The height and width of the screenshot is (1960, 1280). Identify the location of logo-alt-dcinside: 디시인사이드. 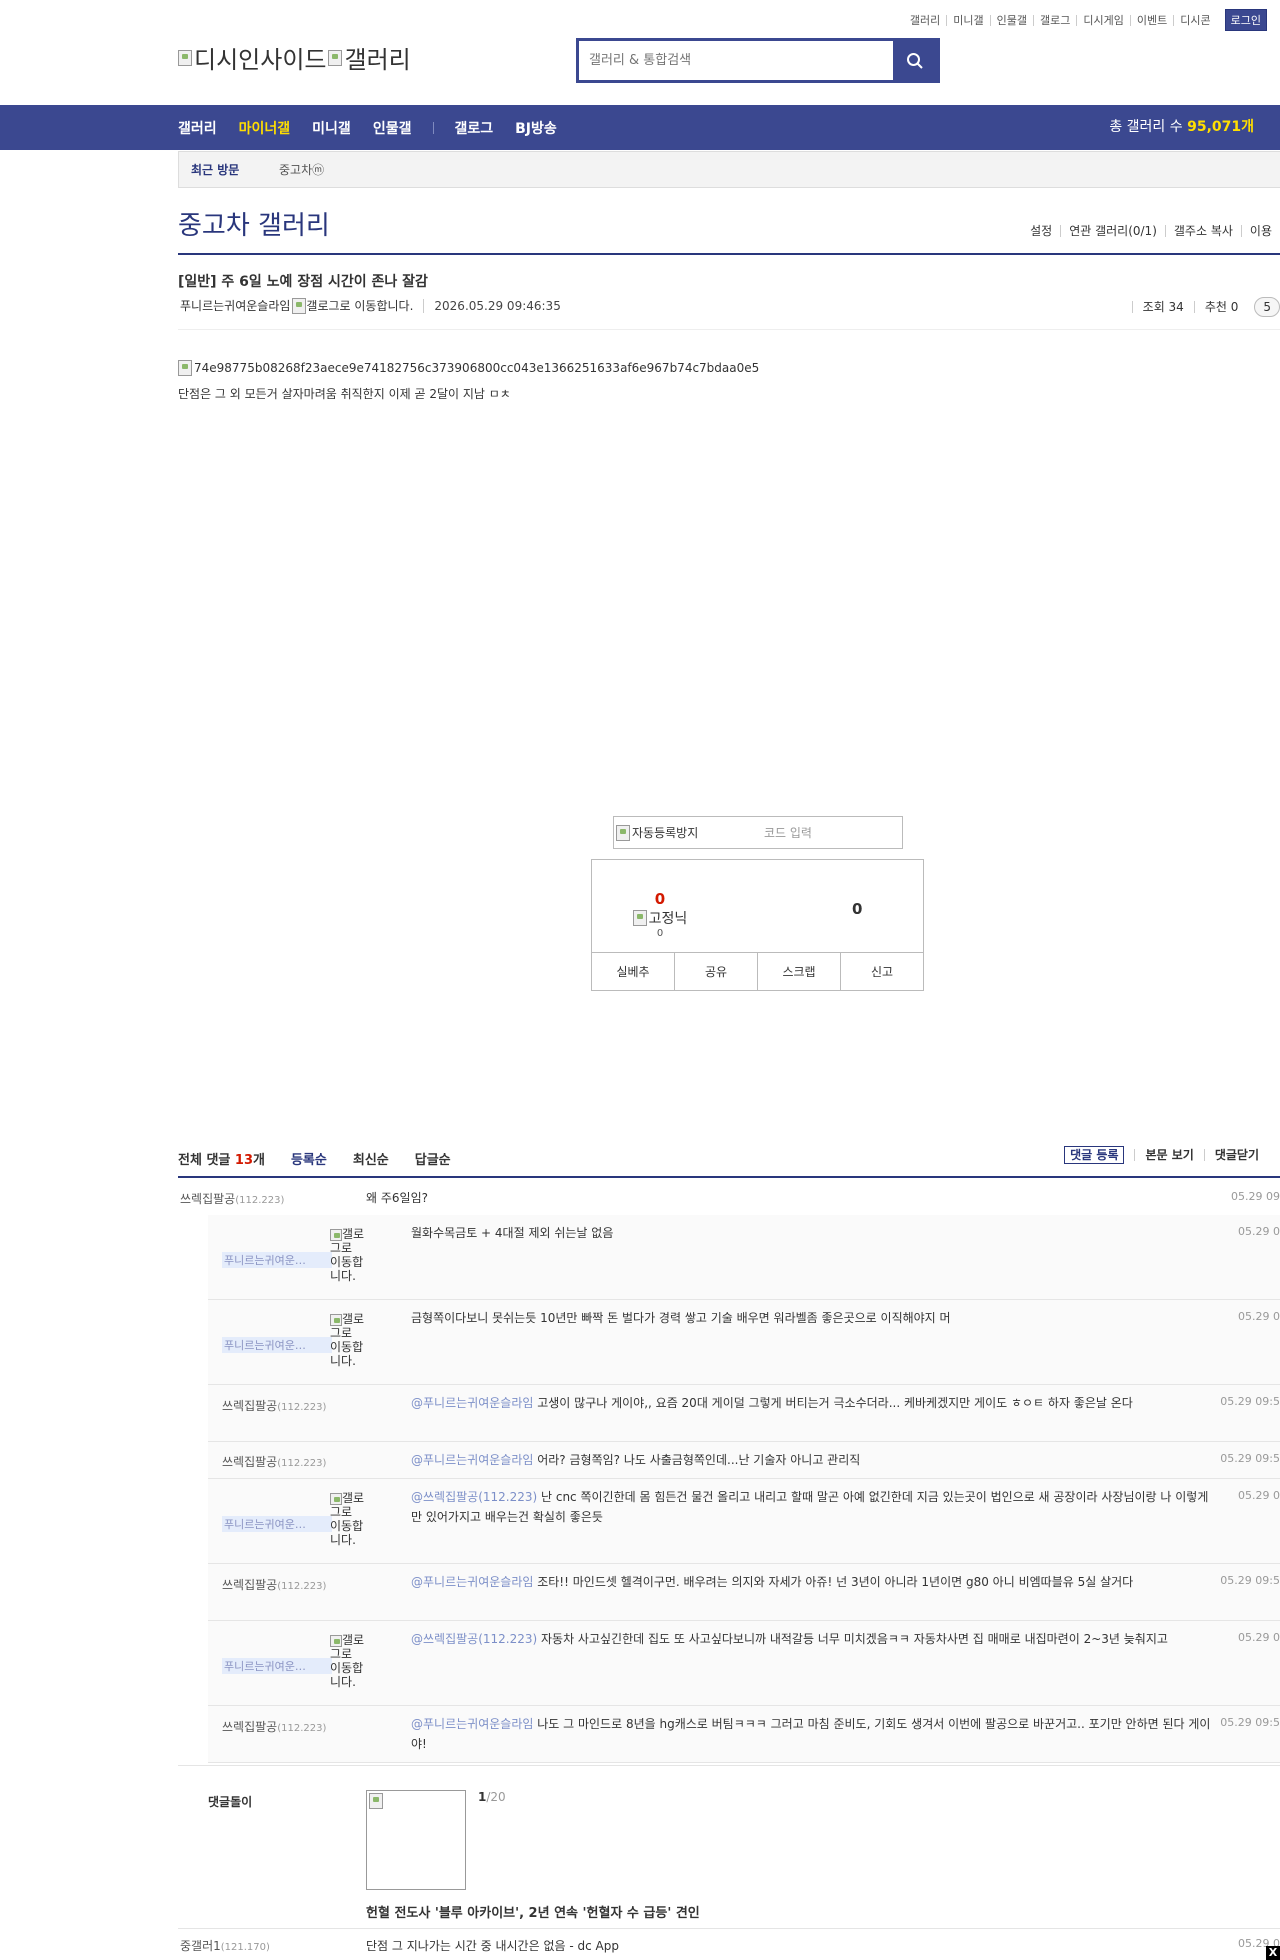
(260, 60).